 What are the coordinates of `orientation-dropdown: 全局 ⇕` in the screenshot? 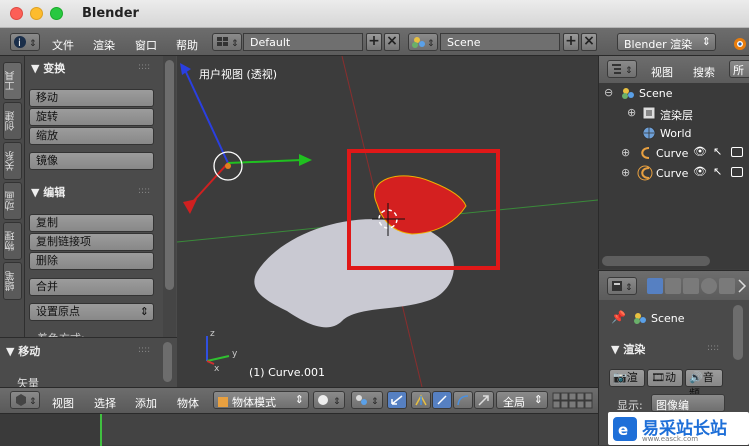 It's located at (522, 400).